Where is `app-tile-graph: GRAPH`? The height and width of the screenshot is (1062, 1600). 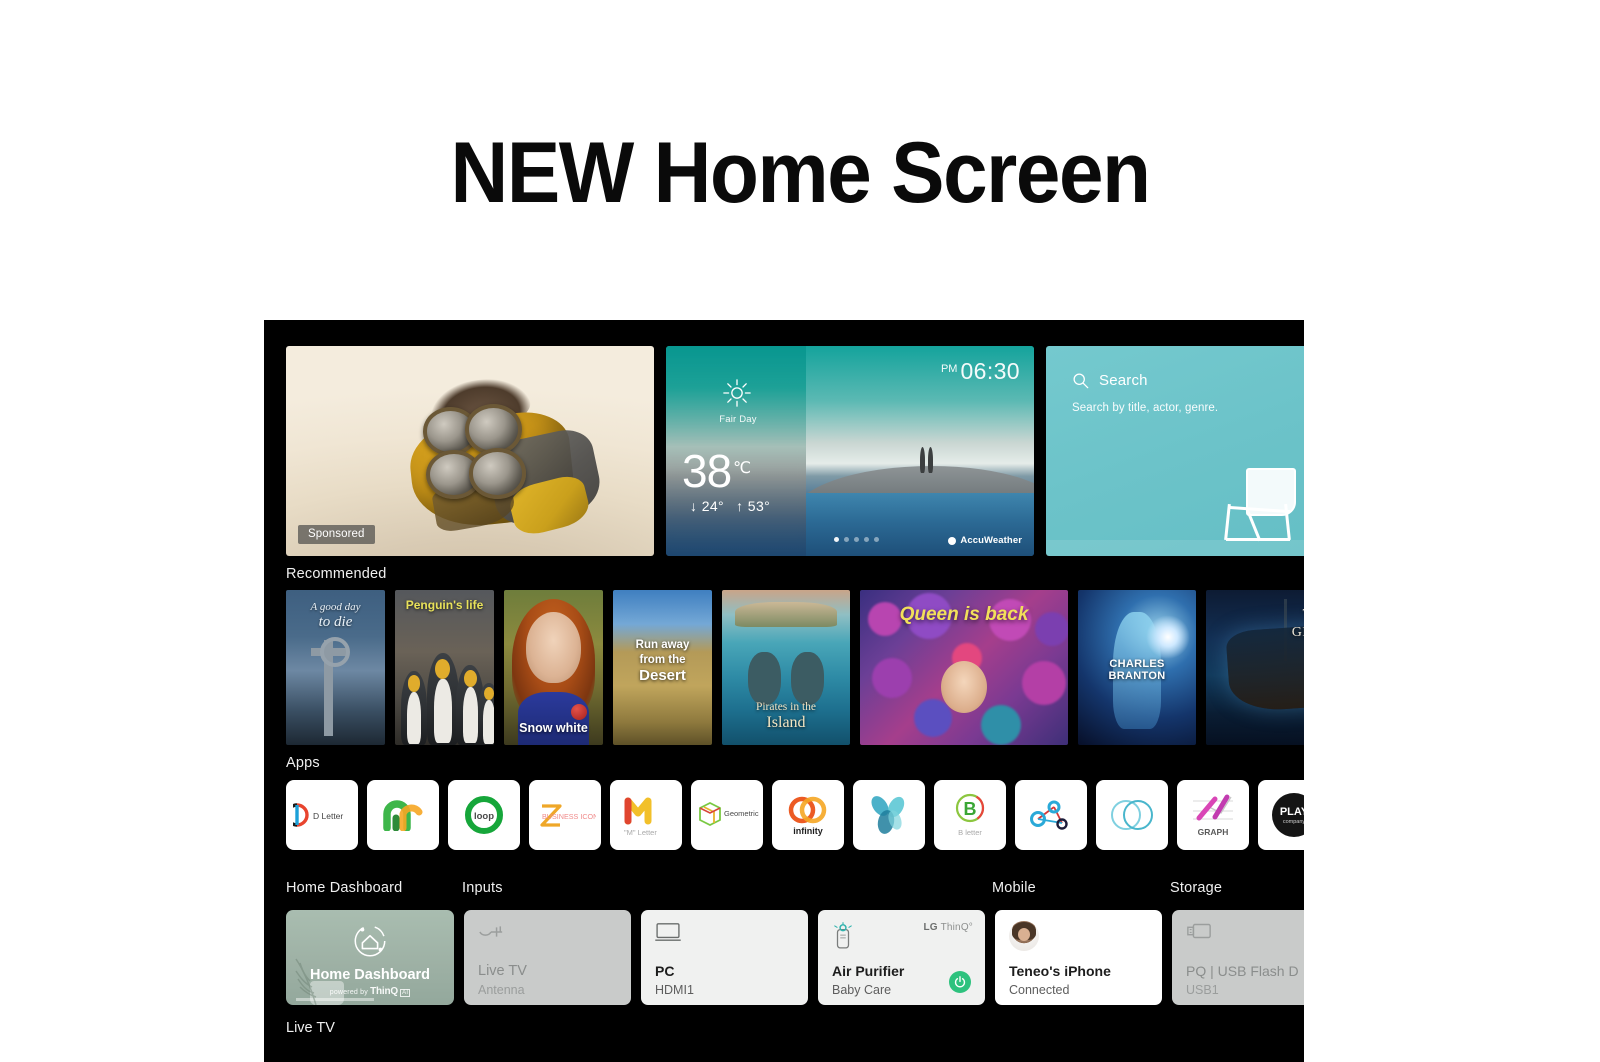
app-tile-graph: GRAPH is located at coordinates (1213, 815).